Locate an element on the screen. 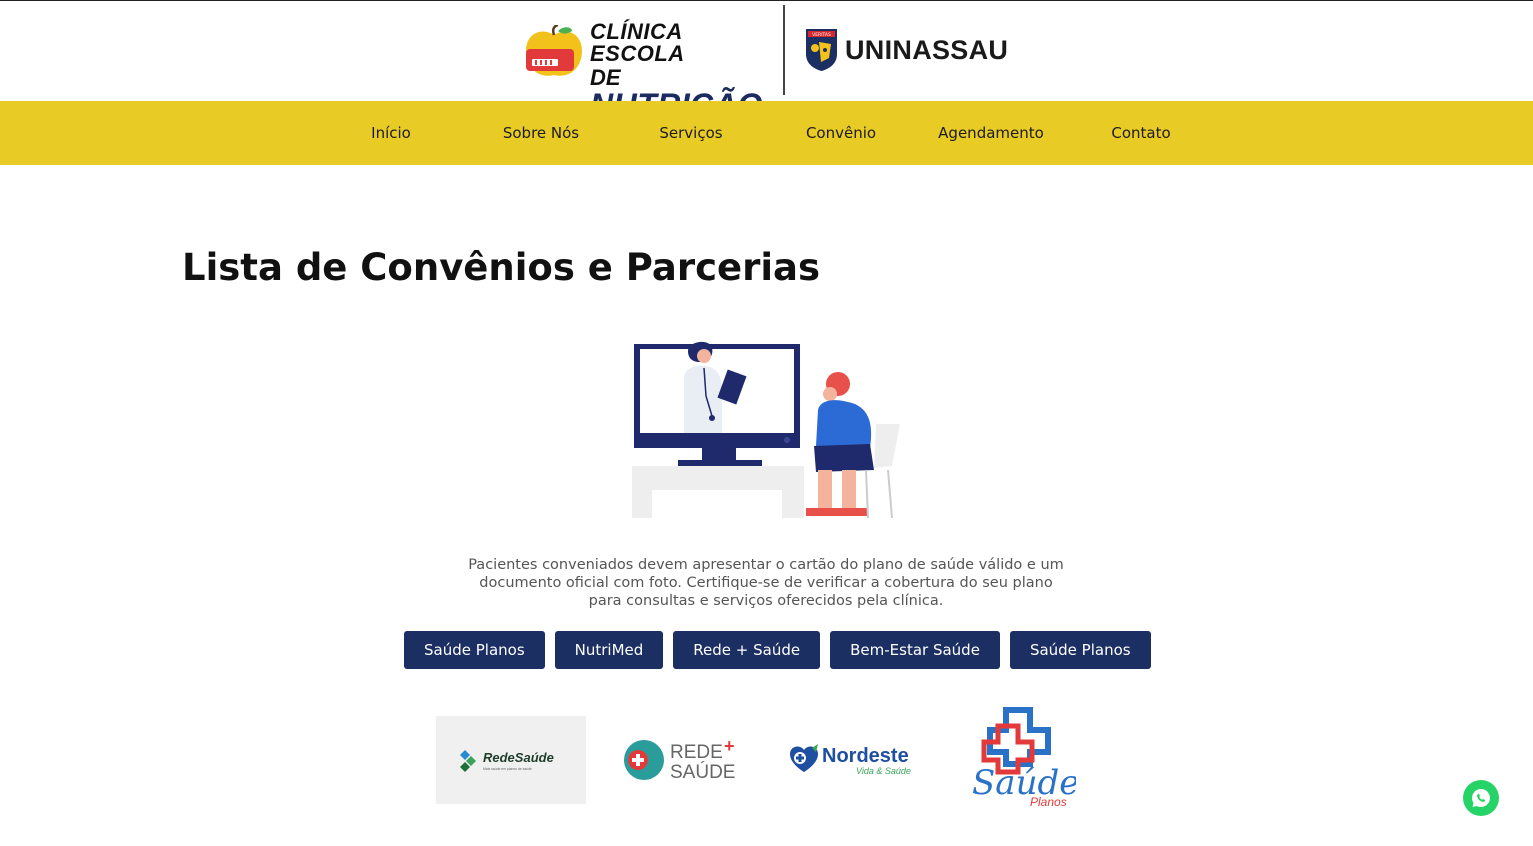 The width and height of the screenshot is (1533, 846). partner-logo-redesaude: RedeSaúde Mais saúde em planos de saúde is located at coordinates (511, 760).